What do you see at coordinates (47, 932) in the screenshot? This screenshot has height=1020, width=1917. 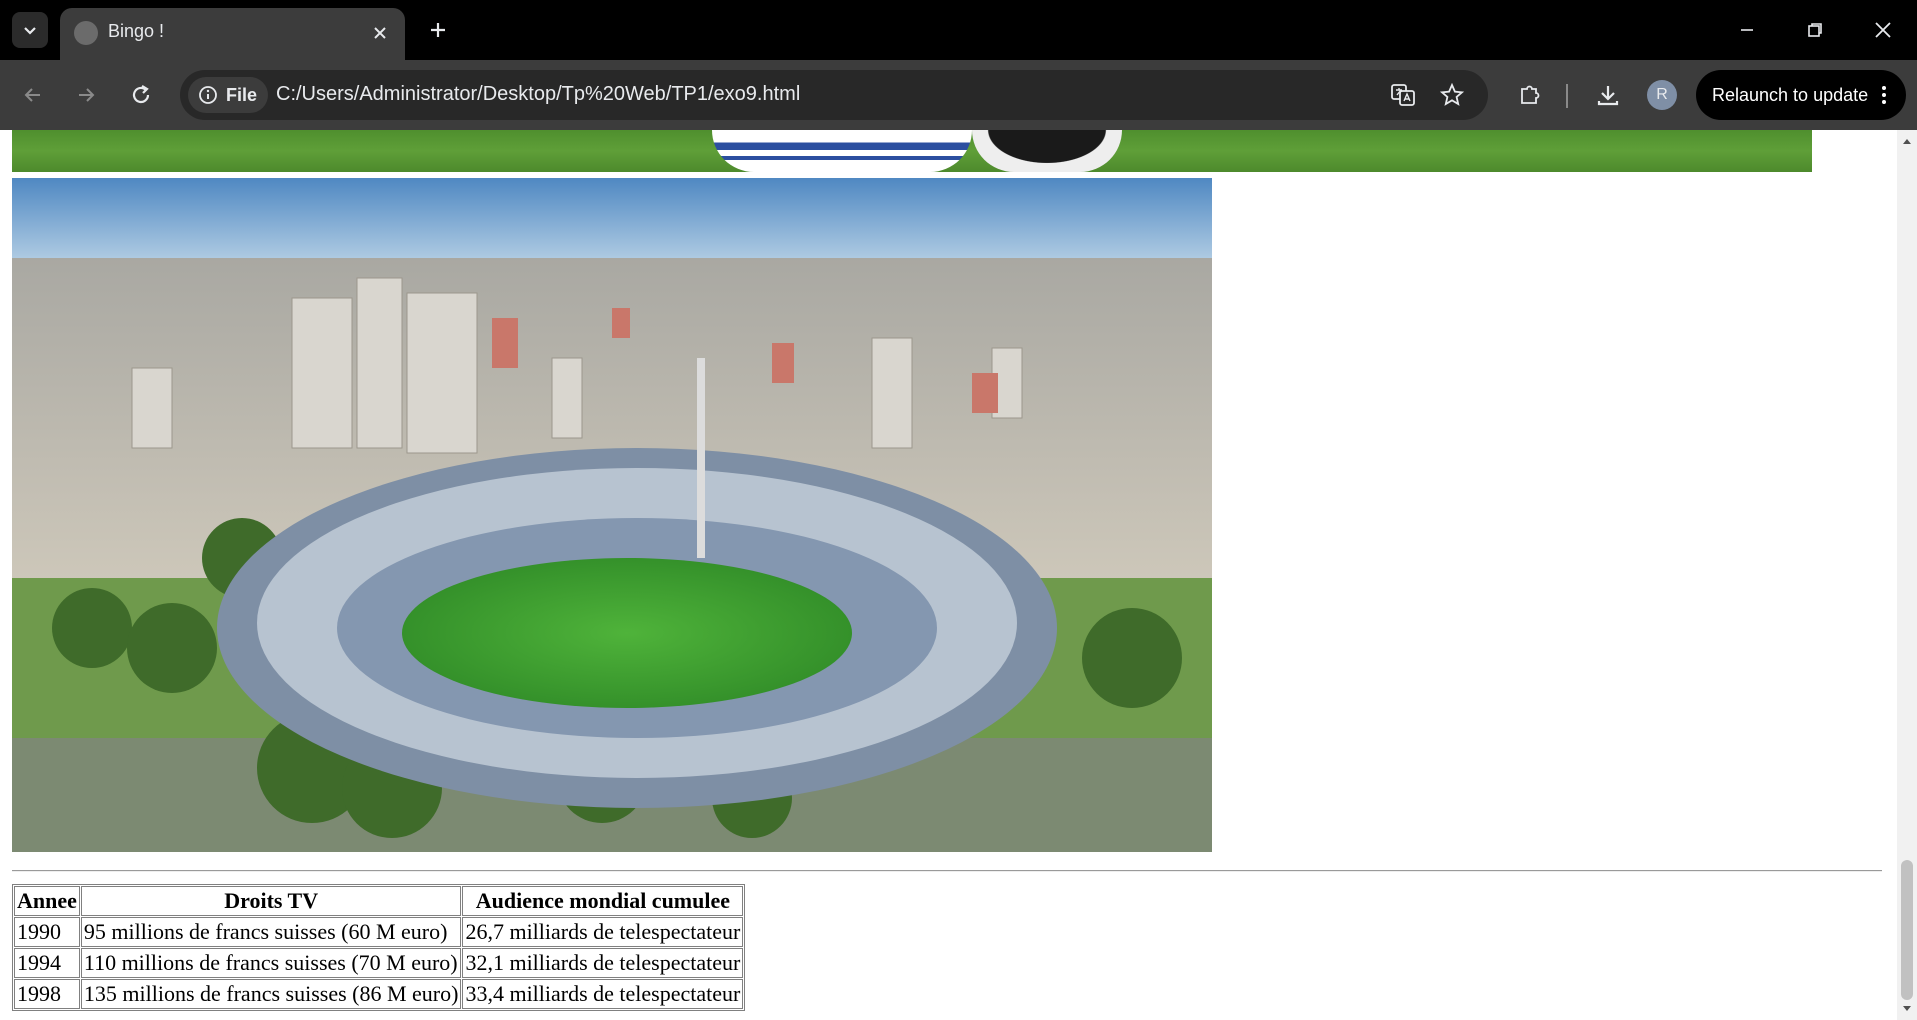 I see `table-cell: 1990` at bounding box center [47, 932].